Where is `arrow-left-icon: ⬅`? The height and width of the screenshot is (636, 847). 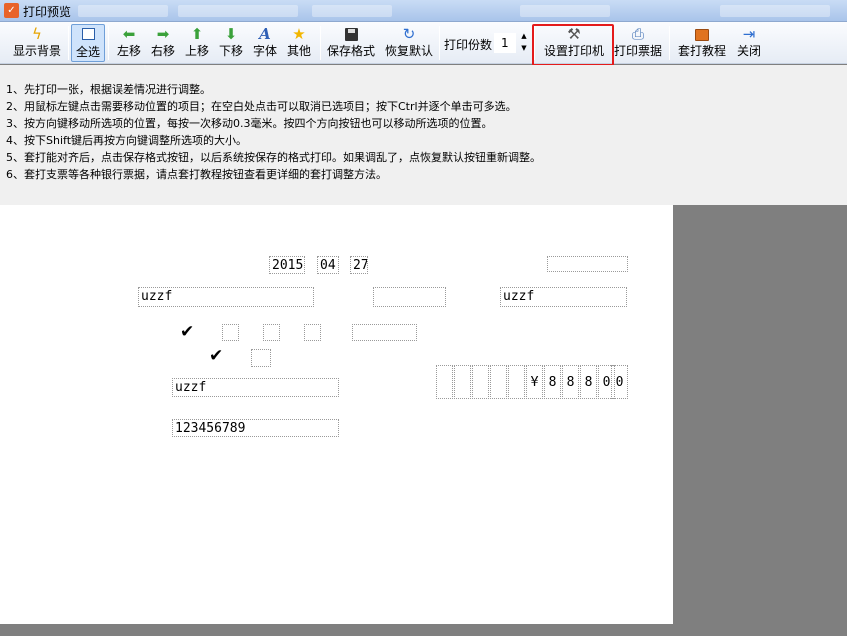 arrow-left-icon: ⬅ is located at coordinates (129, 34).